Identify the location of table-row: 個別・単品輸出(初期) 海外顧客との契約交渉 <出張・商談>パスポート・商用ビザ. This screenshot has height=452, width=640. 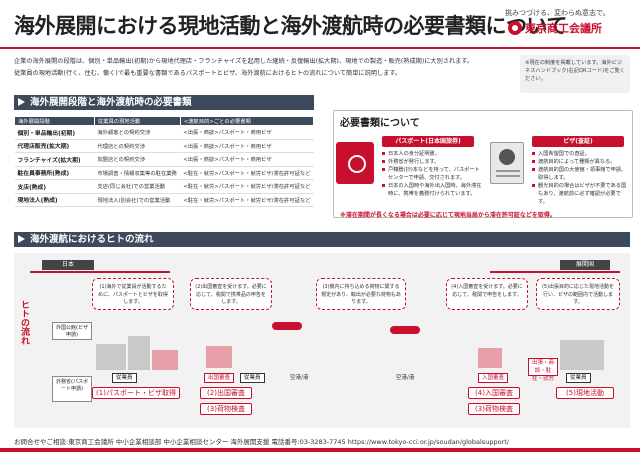
(164, 132).